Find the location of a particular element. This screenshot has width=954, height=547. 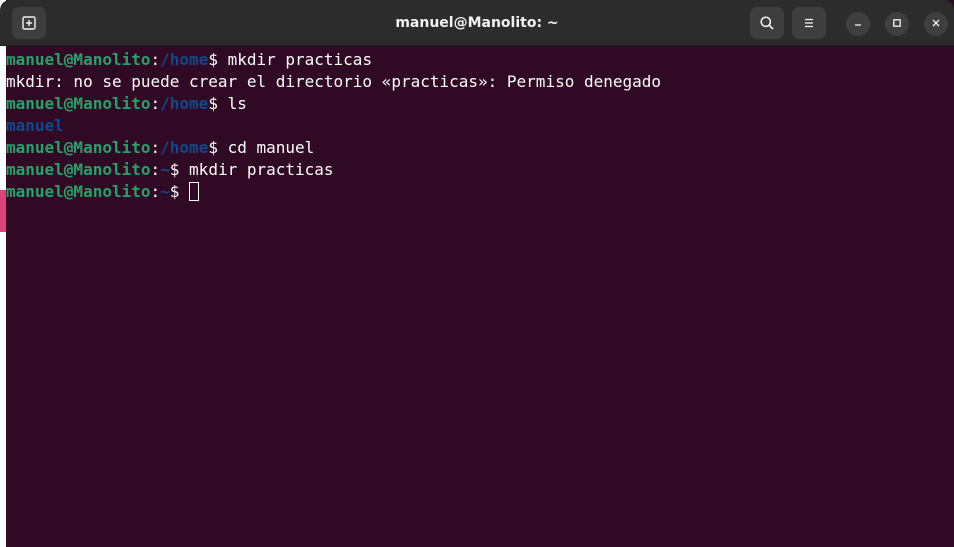

minimize-icon is located at coordinates (858, 24).